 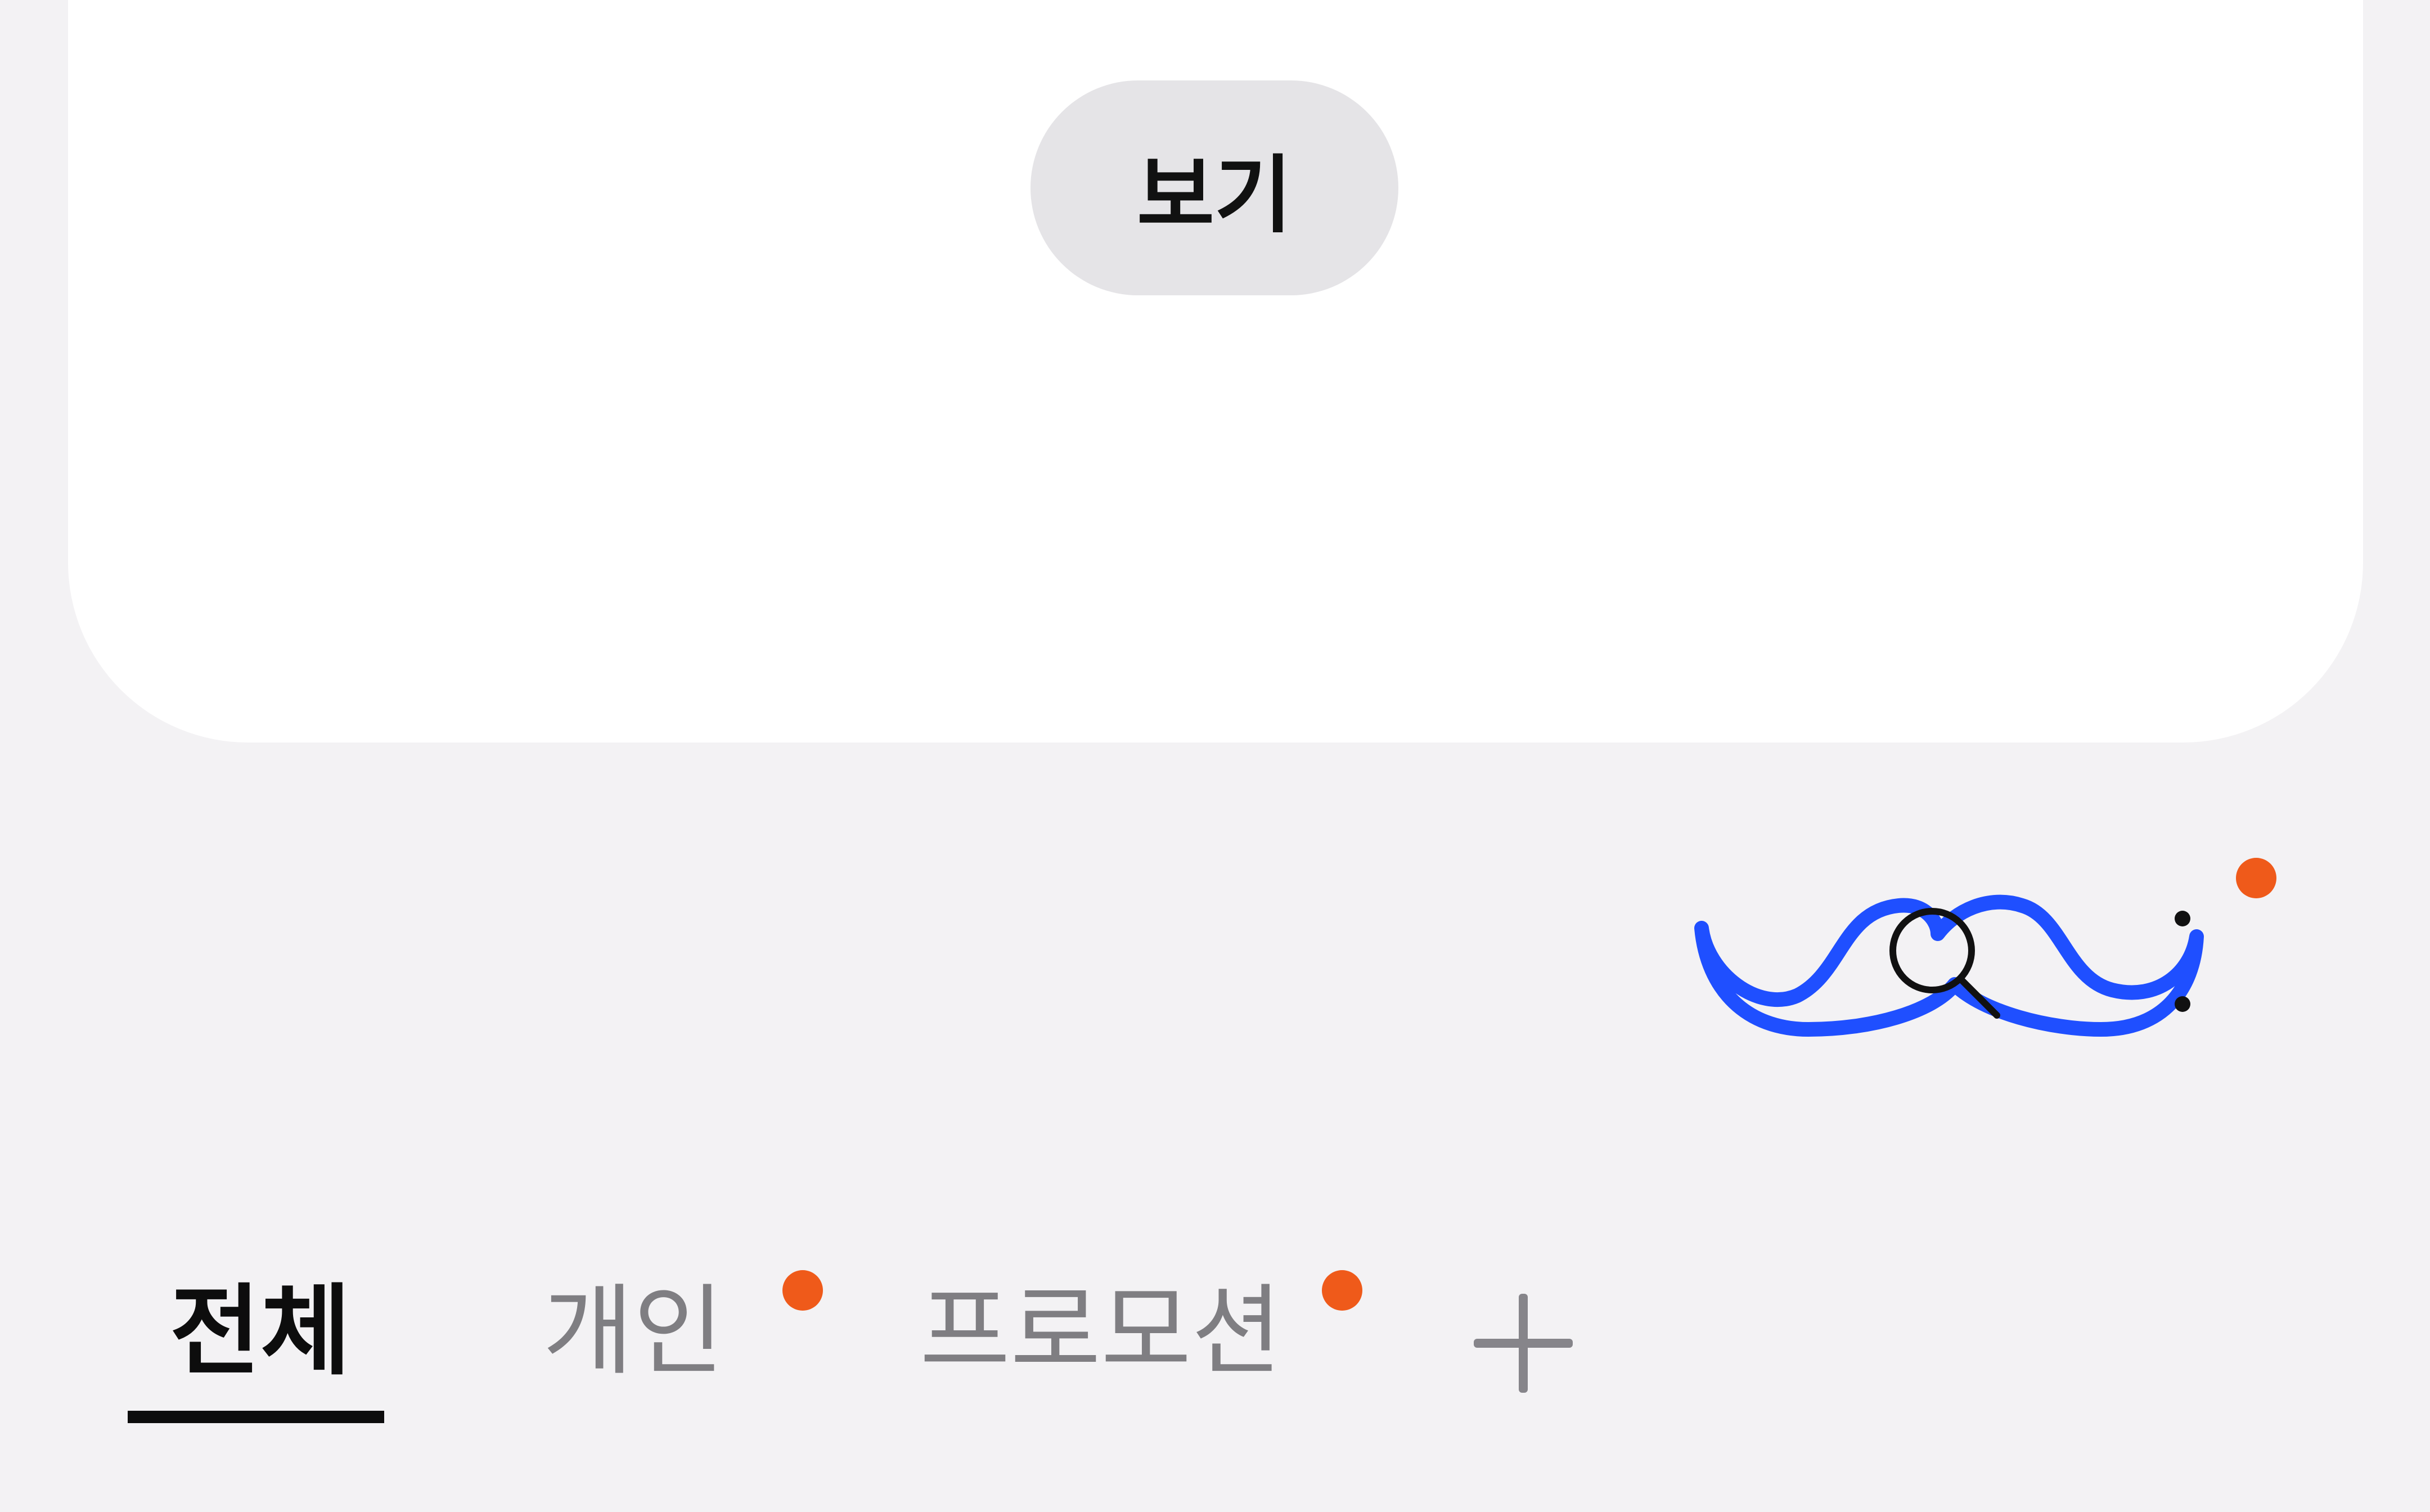 I want to click on mustache-search-button, so click(x=1985, y=973).